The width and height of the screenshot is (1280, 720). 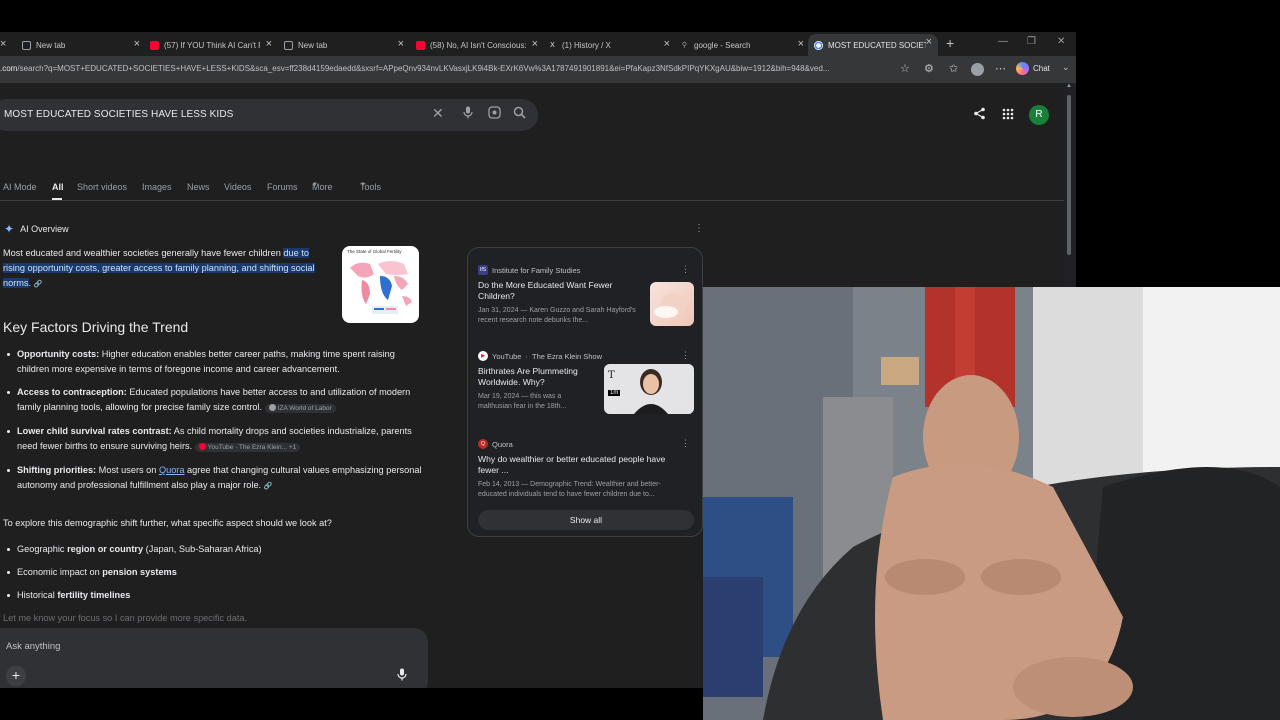 What do you see at coordinates (1069, 86) in the screenshot?
I see `scroll-up-icon: ▲` at bounding box center [1069, 86].